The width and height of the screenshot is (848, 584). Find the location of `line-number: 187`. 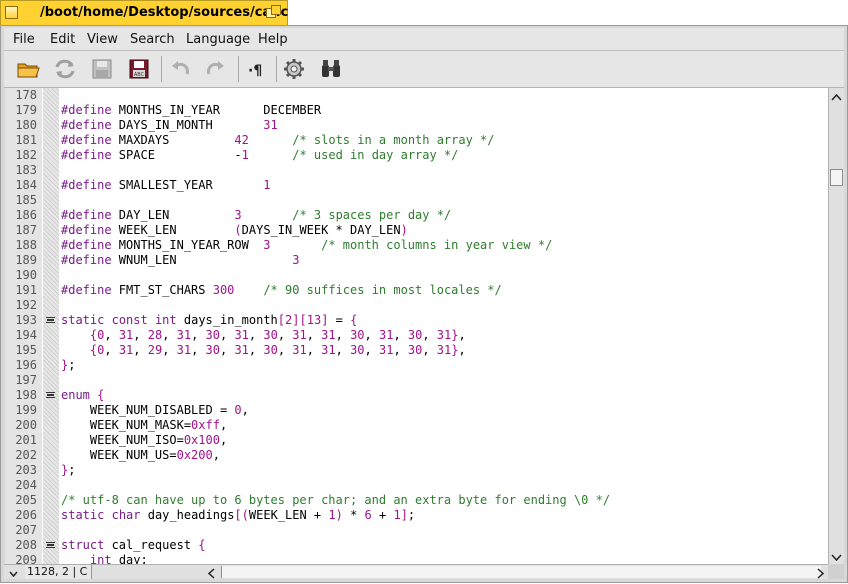

line-number: 187 is located at coordinates (26, 230).